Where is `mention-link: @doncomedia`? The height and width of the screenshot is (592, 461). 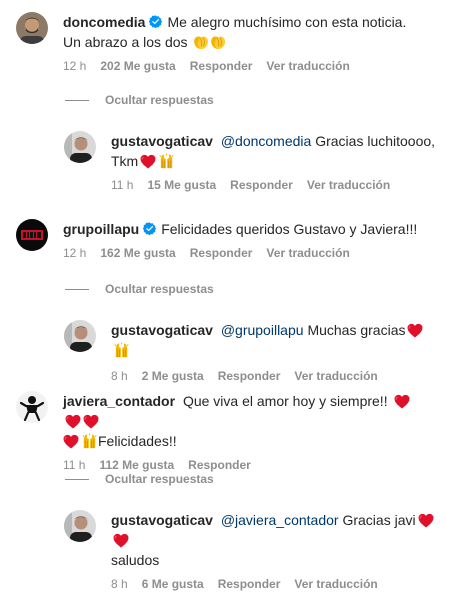 mention-link: @doncomedia is located at coordinates (266, 141).